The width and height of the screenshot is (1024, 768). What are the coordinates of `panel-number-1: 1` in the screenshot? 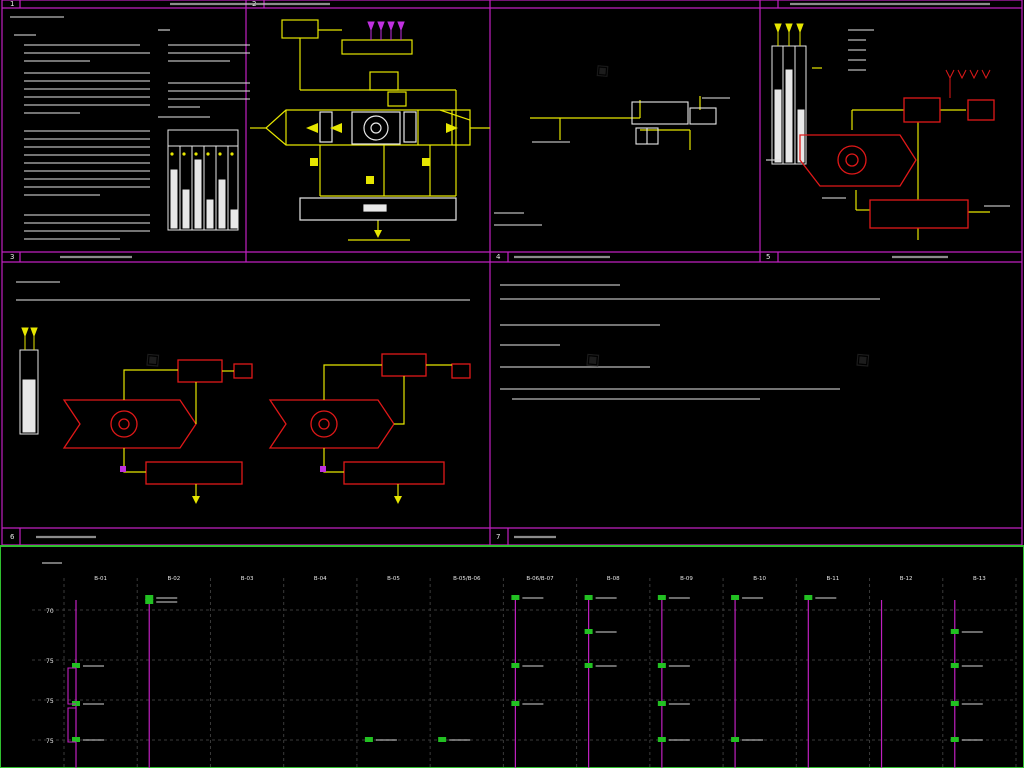 It's located at (12, 4).